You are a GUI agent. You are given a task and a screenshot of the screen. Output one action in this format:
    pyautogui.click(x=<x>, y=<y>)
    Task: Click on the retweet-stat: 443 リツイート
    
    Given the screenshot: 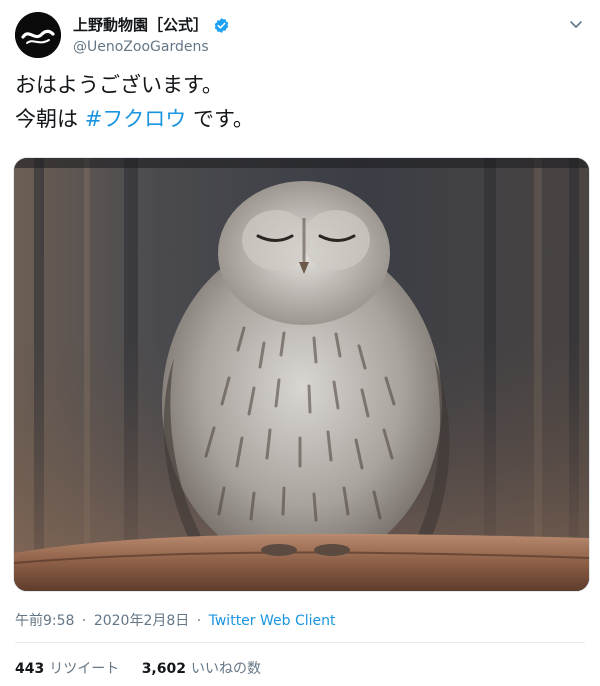 What is the action you would take?
    pyautogui.click(x=67, y=669)
    